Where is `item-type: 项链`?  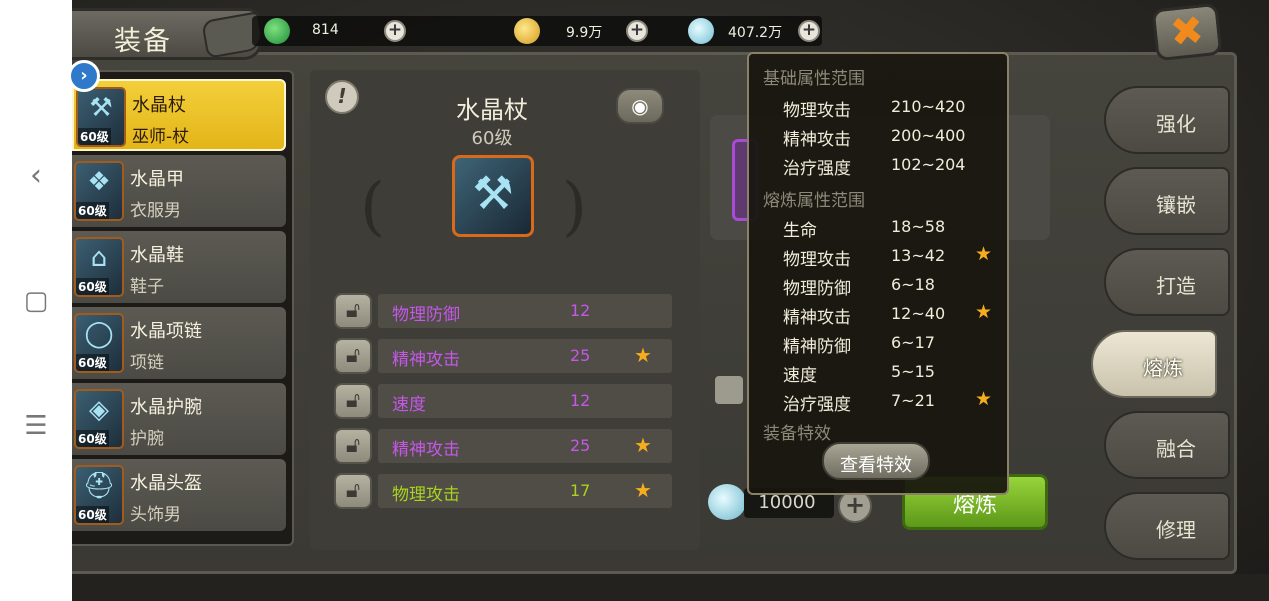
item-type: 项链 is located at coordinates (147, 363).